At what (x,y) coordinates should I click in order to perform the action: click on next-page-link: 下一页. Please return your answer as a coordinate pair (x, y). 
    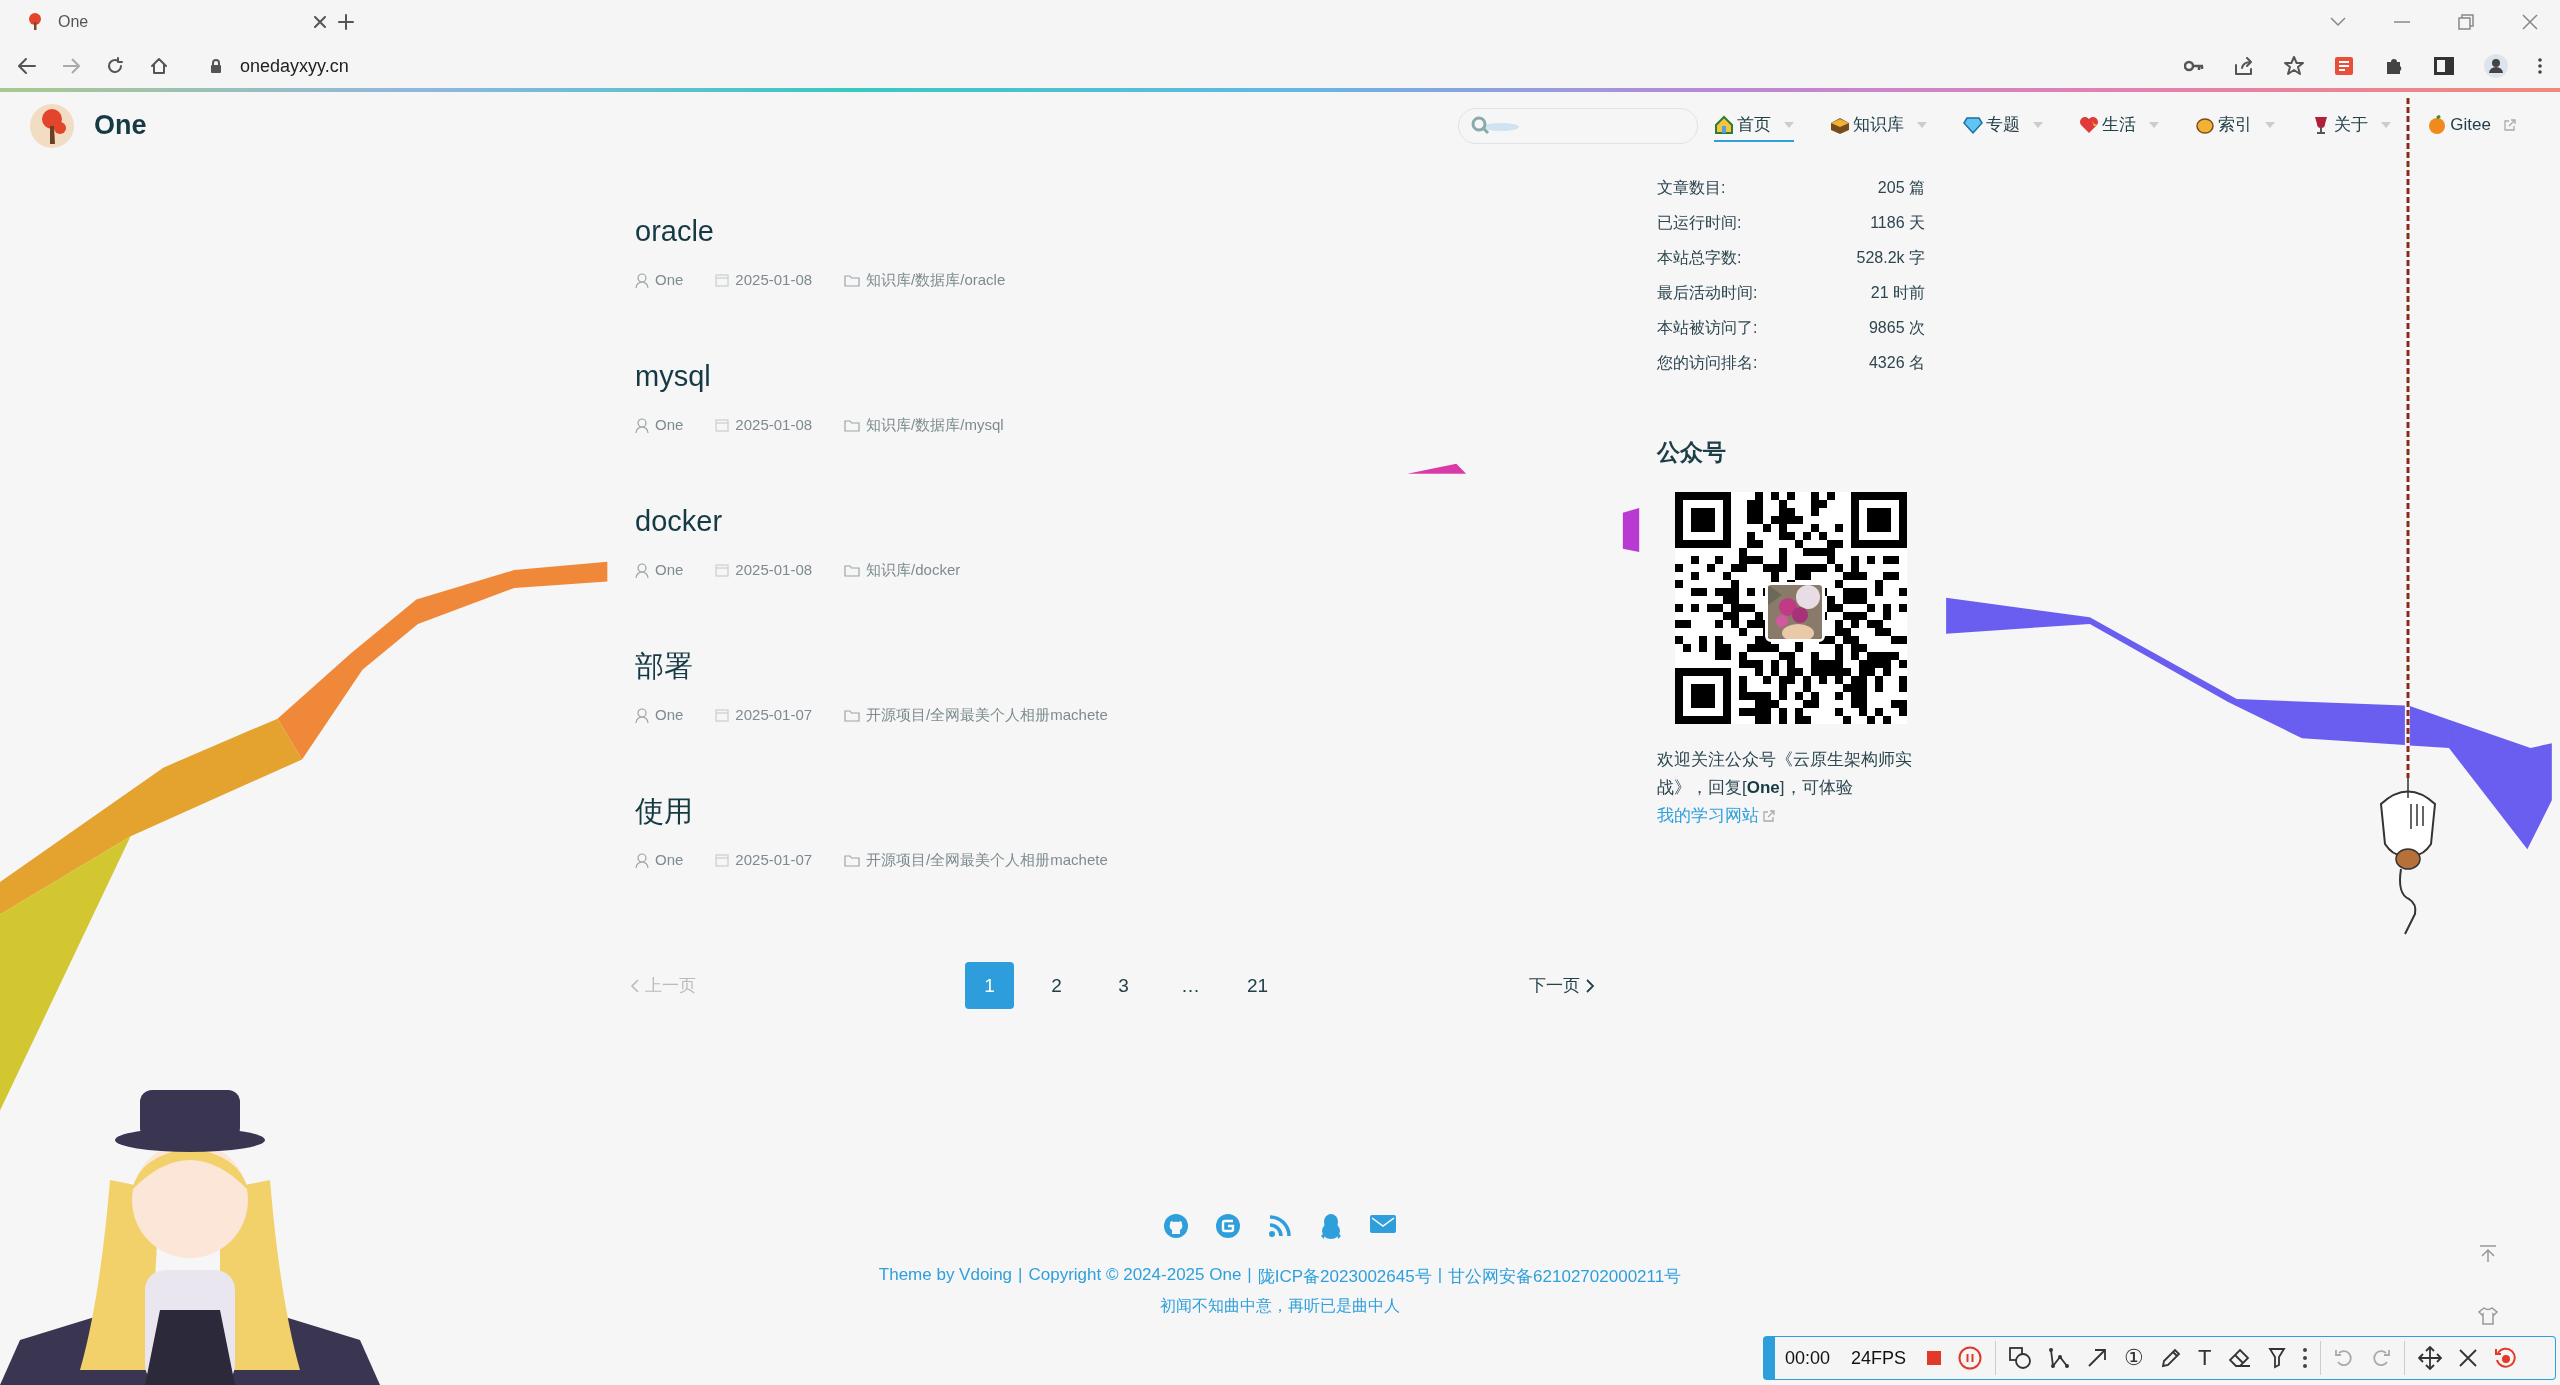
    Looking at the image, I should click on (1562, 985).